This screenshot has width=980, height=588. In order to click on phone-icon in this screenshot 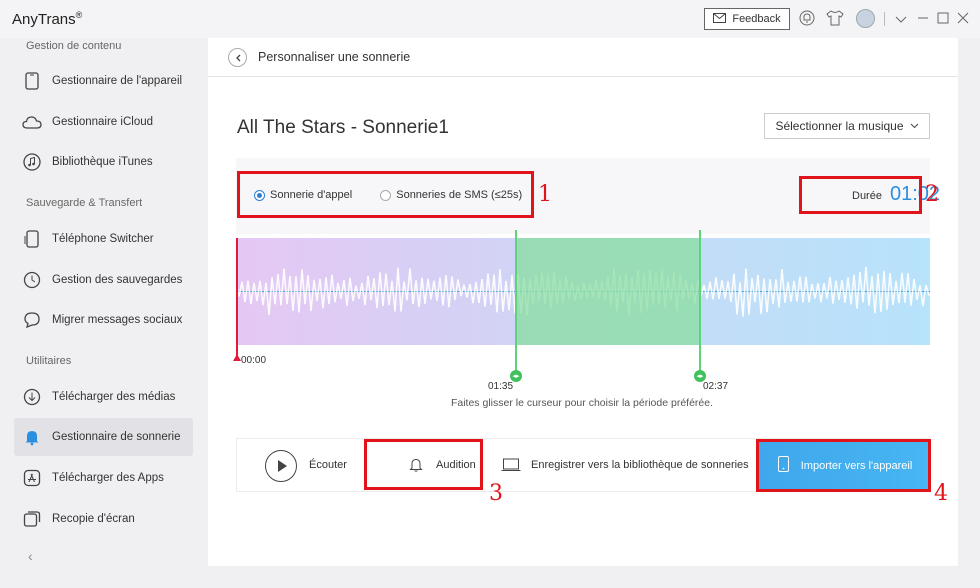, I will do `click(32, 81)`.